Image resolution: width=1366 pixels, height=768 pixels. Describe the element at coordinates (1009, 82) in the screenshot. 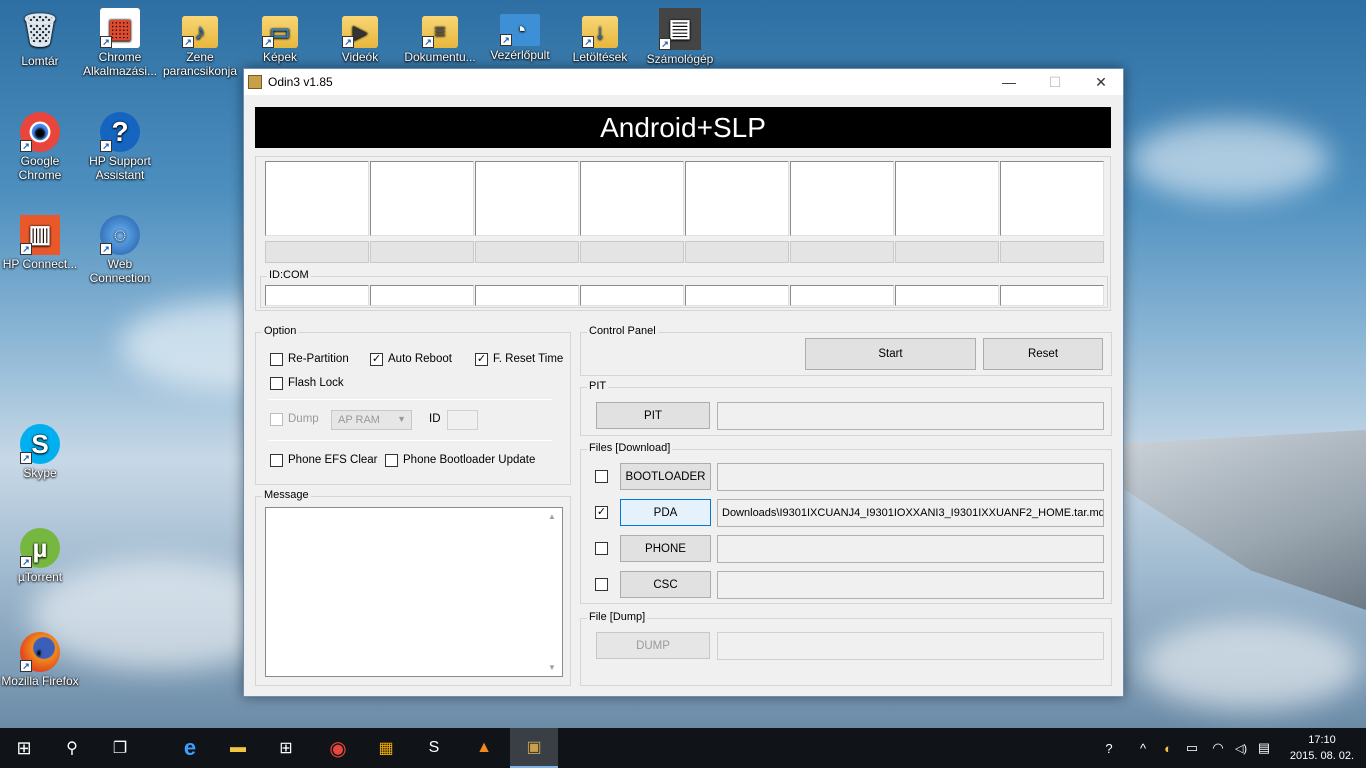

I see `minimize-button: —` at that location.